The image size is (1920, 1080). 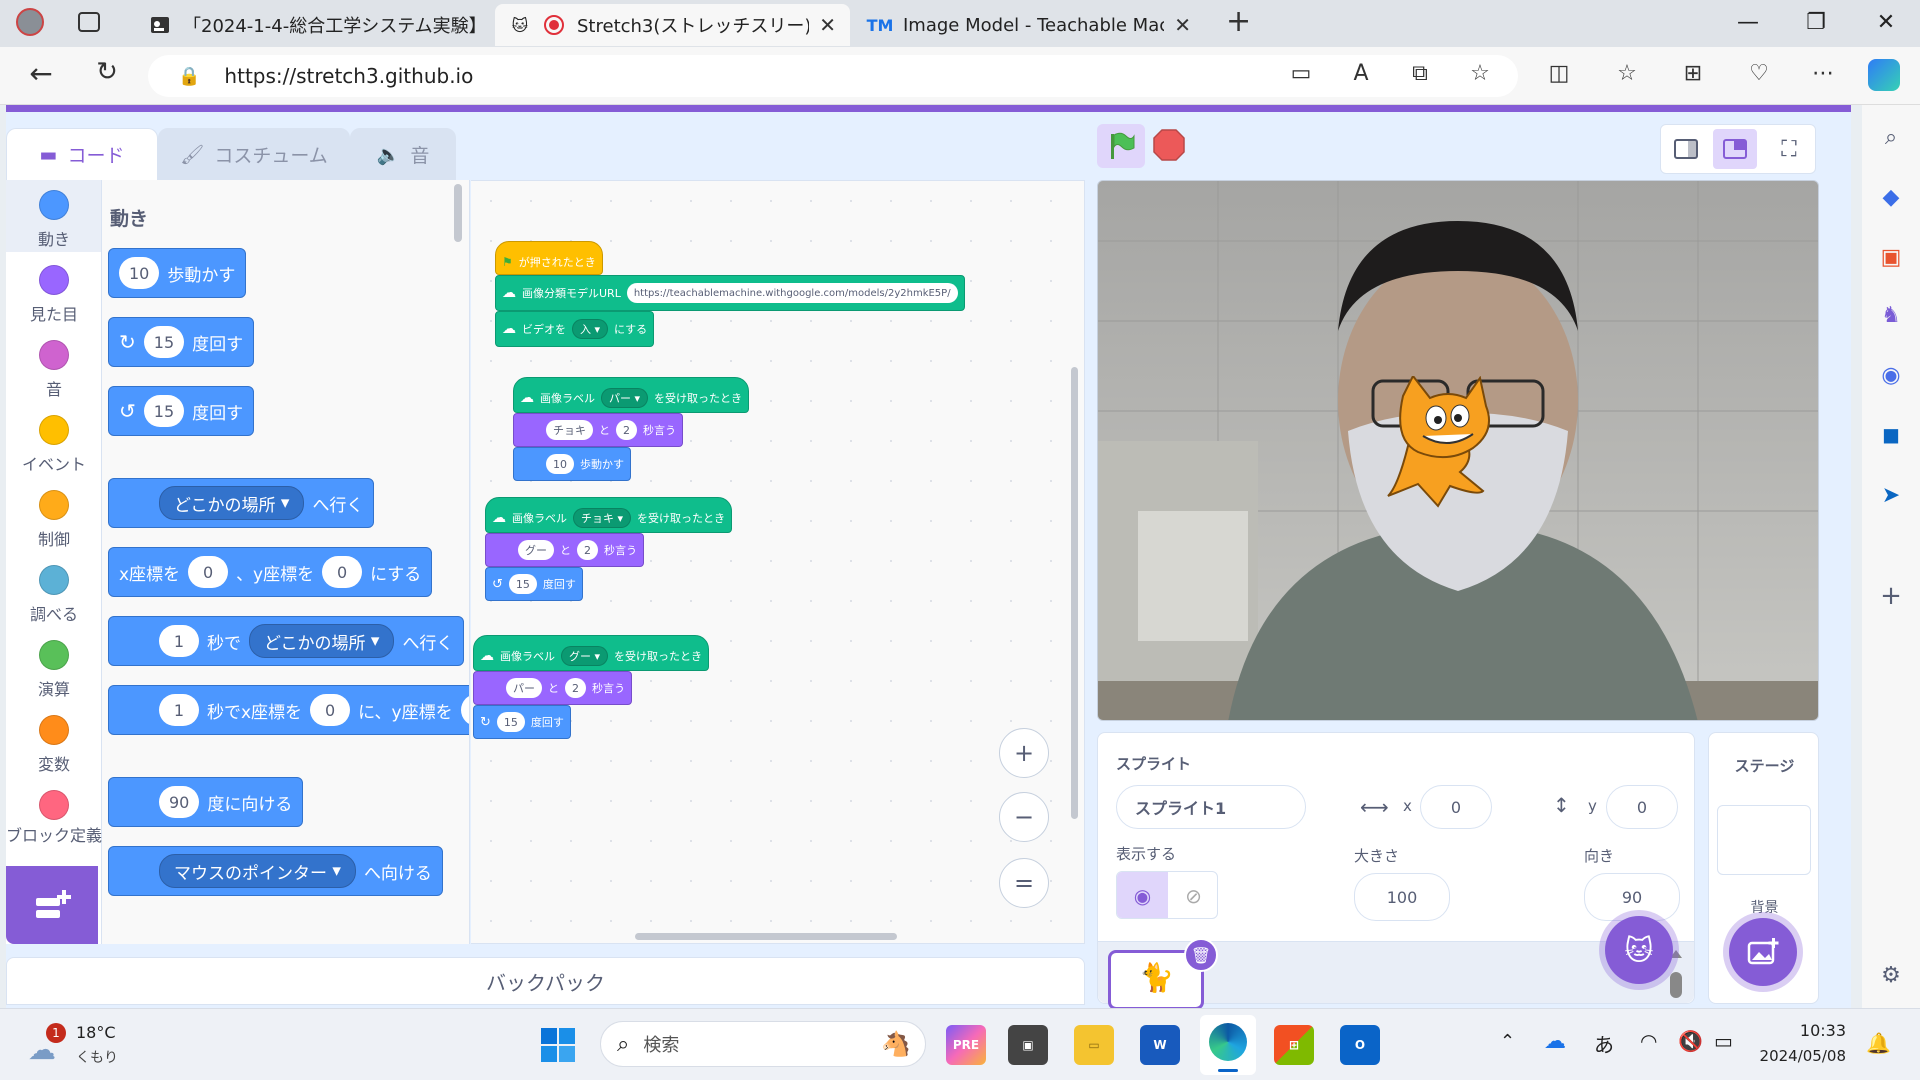 I want to click on zoom-out-button: −, so click(x=1024, y=817).